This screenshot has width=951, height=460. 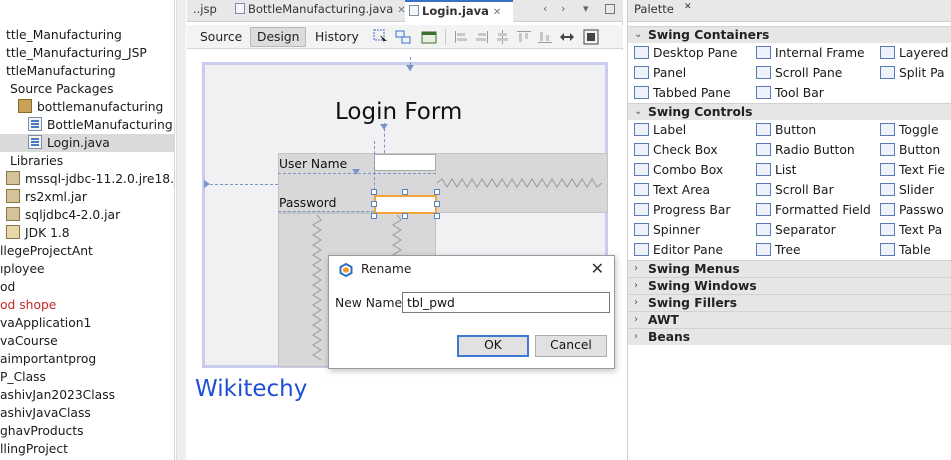 I want to click on palette-category-swing-controls: ⌄ Swing Controls, so click(x=789, y=111).